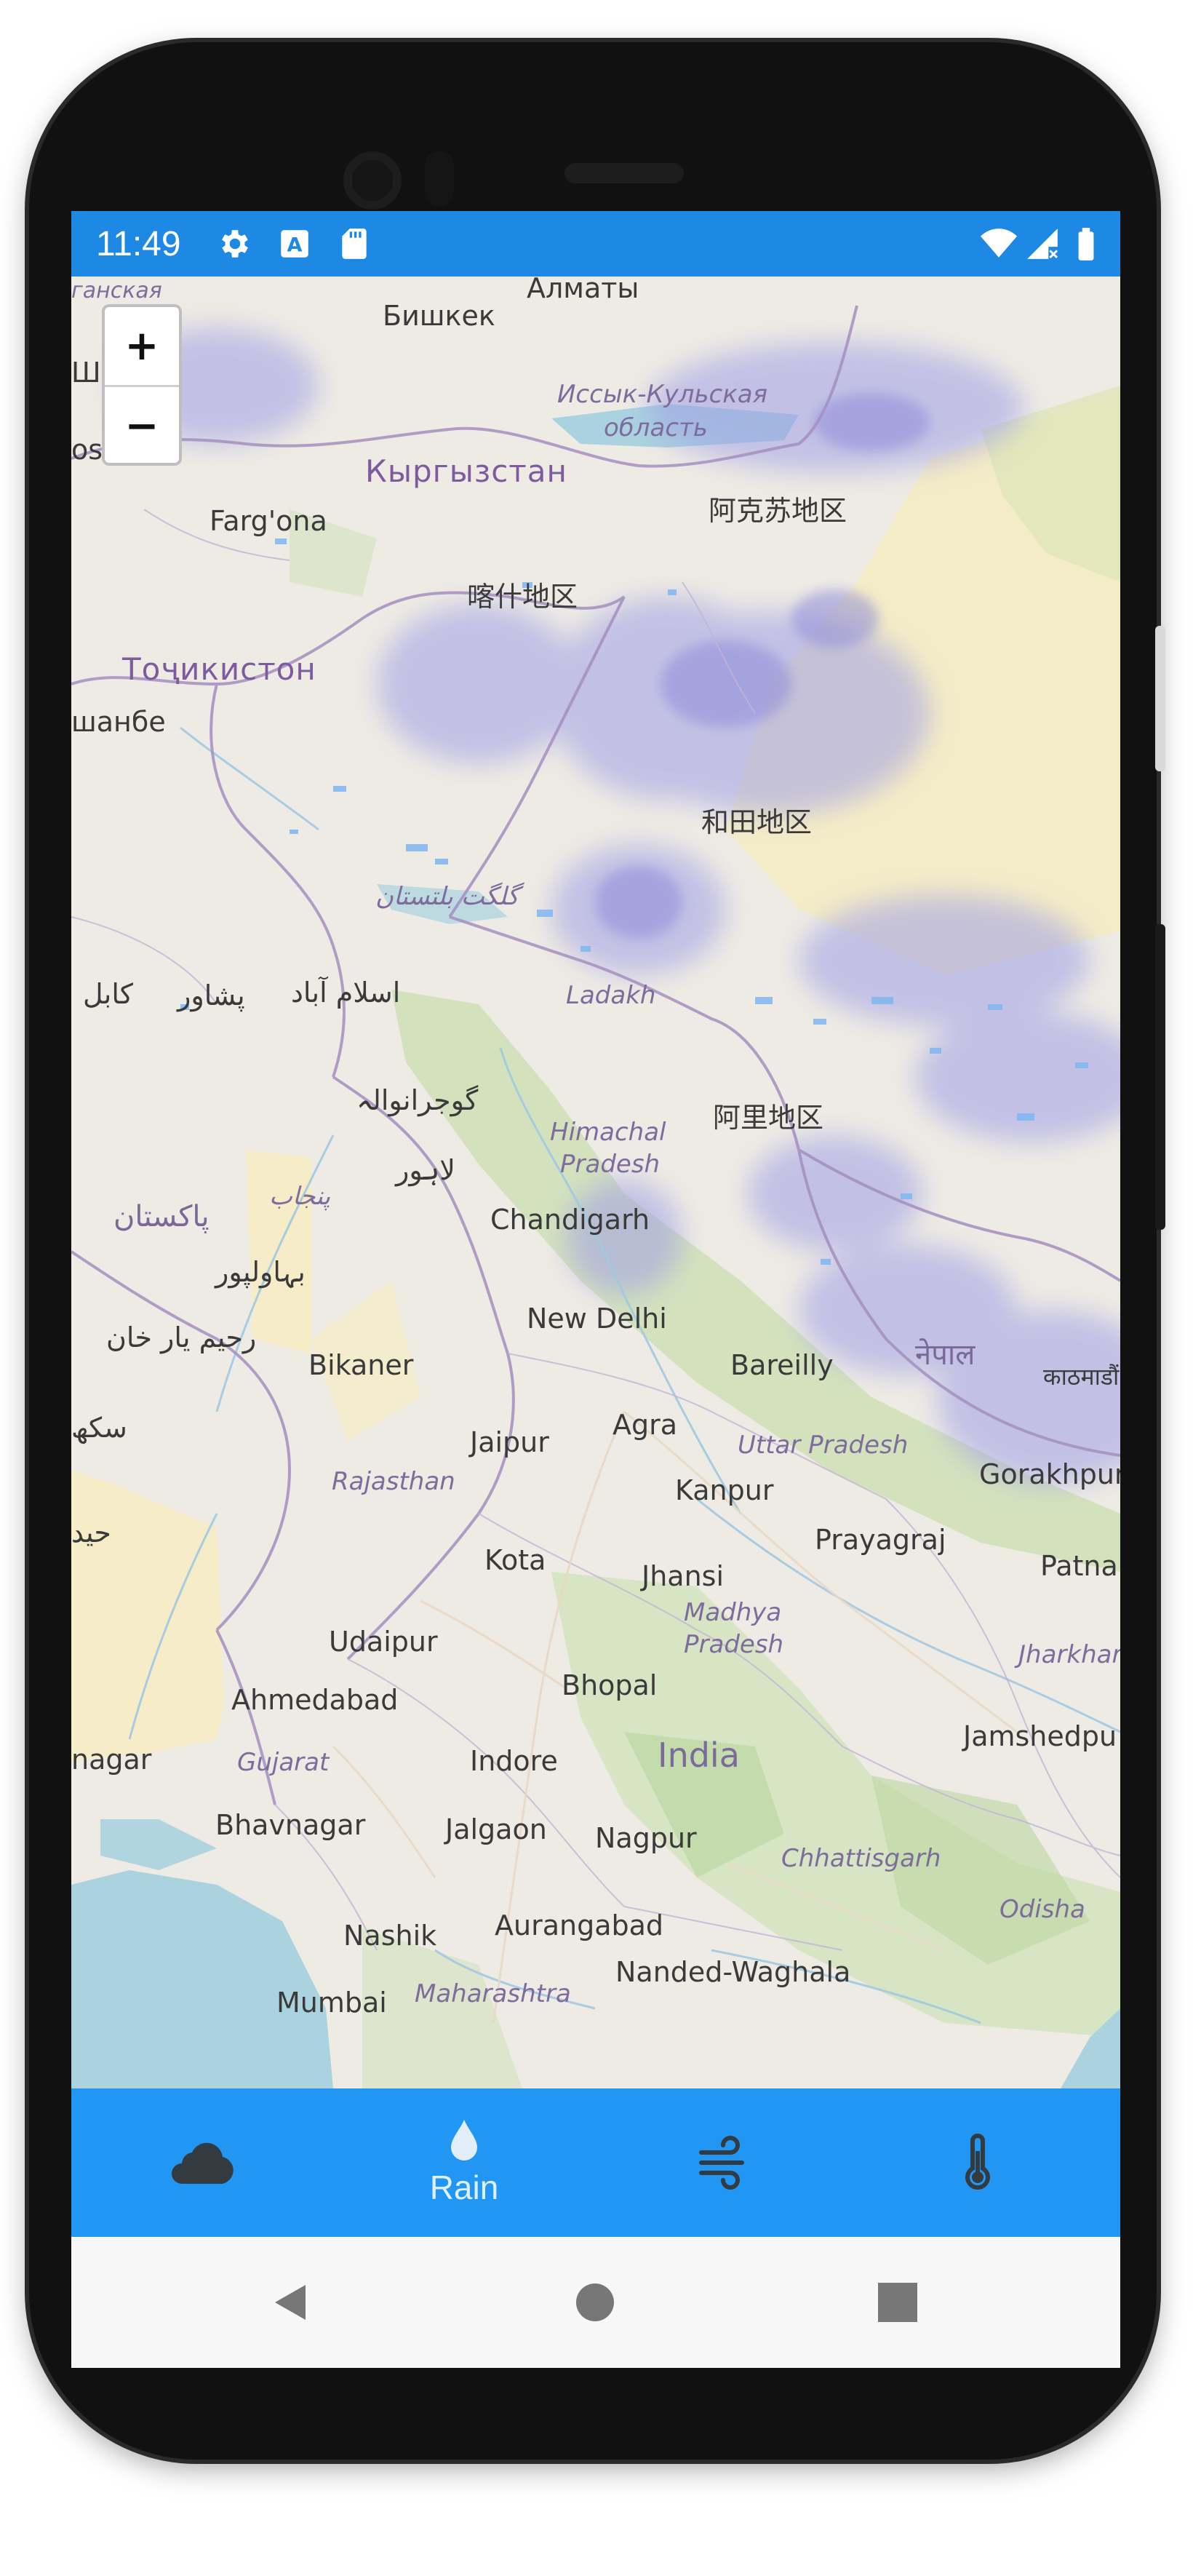 Image resolution: width=1193 pixels, height=2576 pixels. Describe the element at coordinates (656, 427) in the screenshot. I see `map-label-oblast: область` at that location.